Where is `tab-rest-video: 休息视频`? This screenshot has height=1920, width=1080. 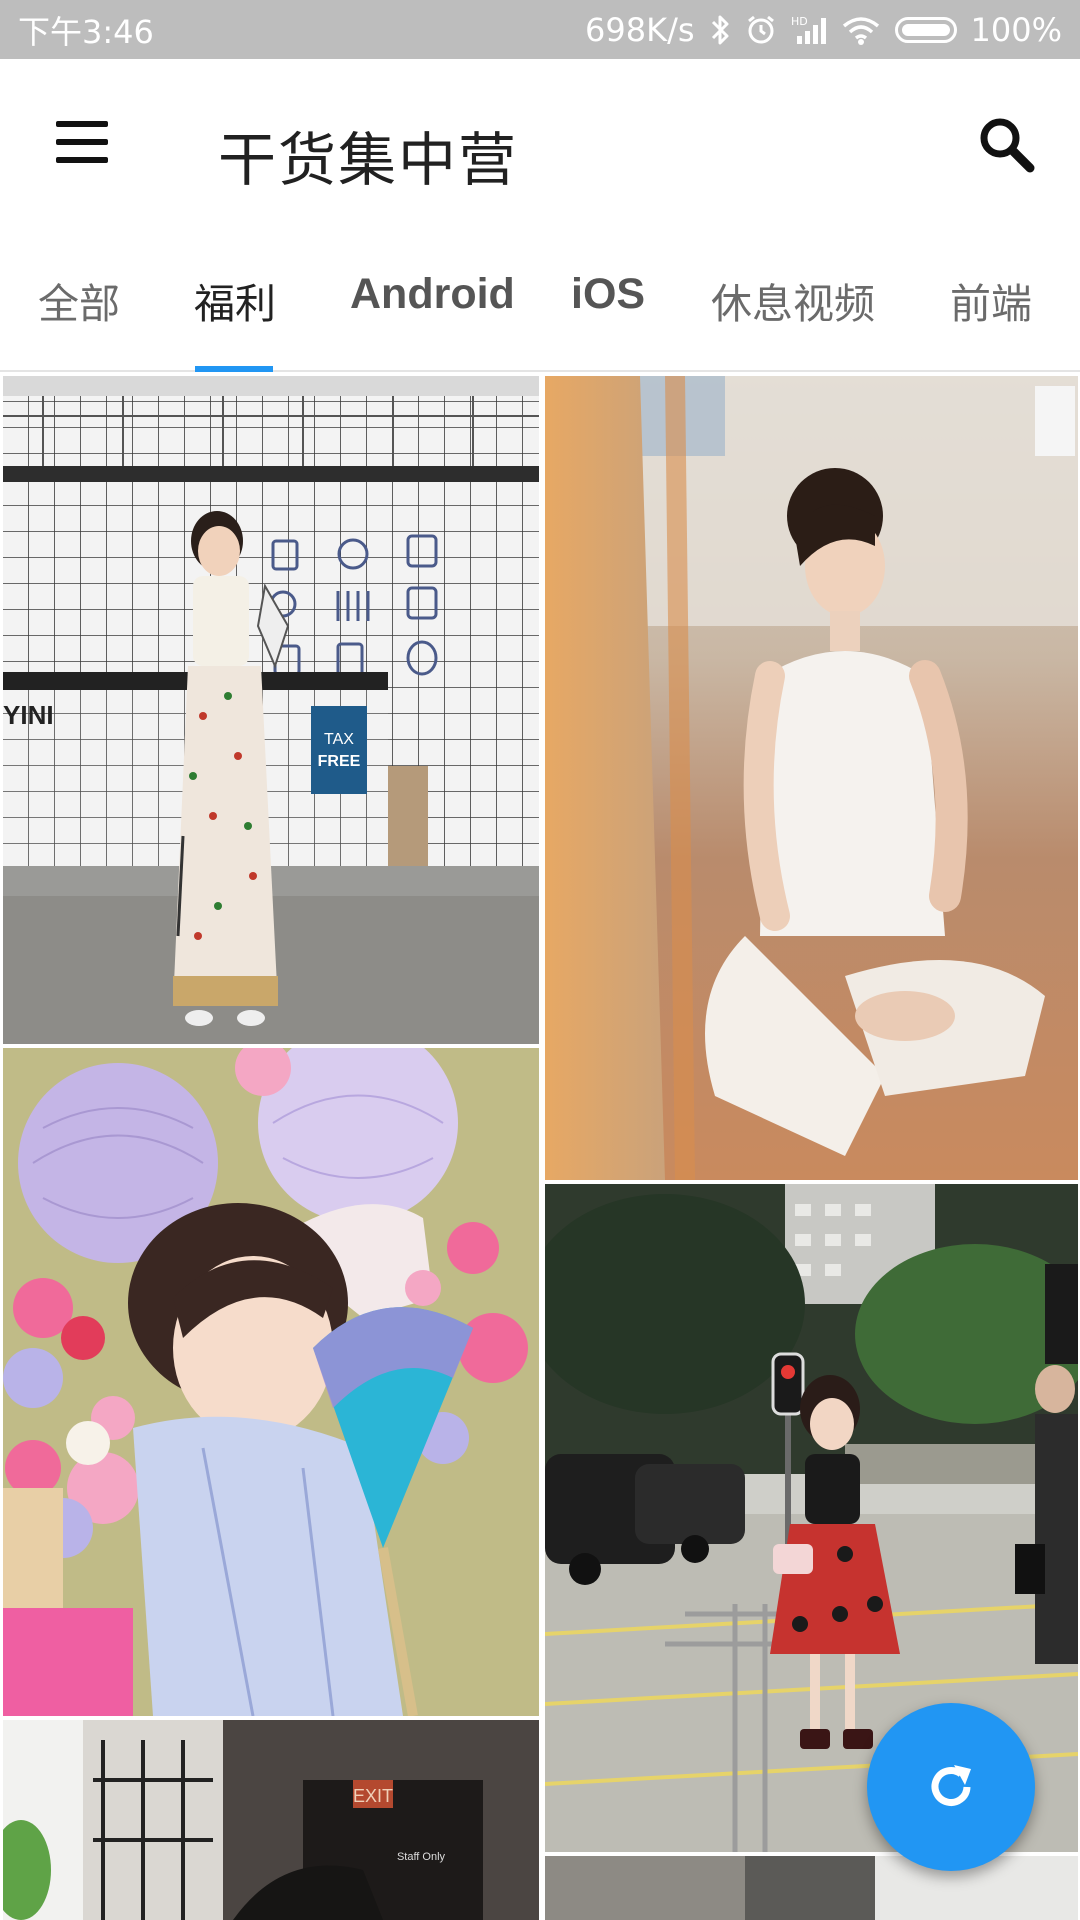
tab-rest-video: 休息视频 is located at coordinates (793, 300).